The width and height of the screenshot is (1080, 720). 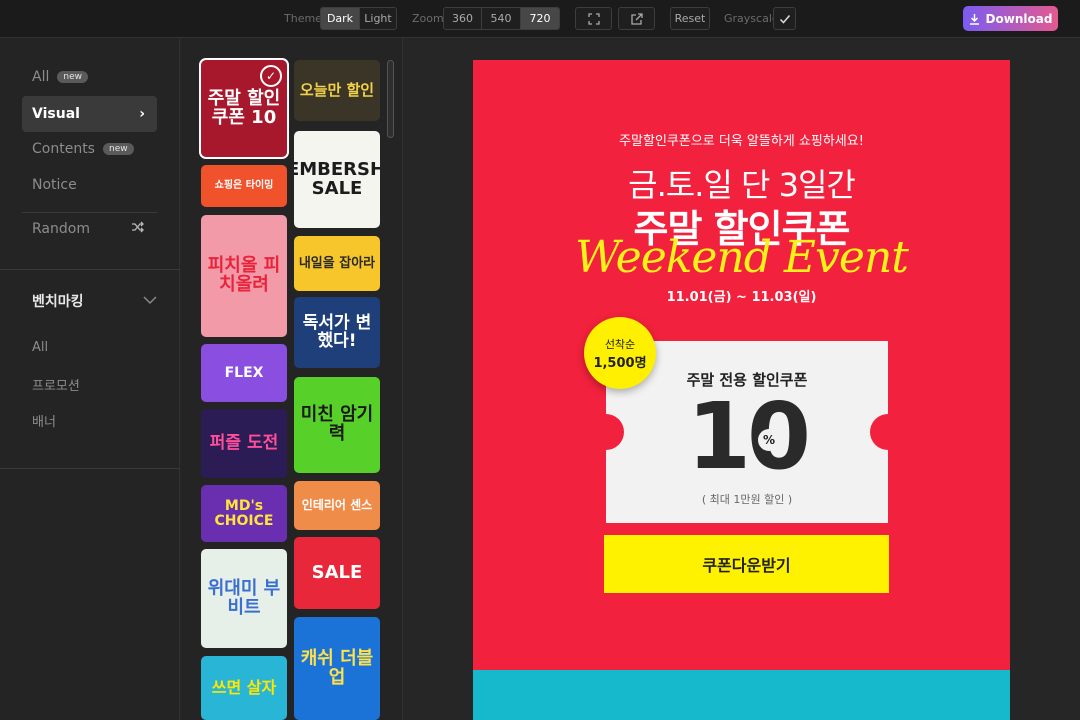 I want to click on thumbnail-caption: 캐쉬 더블업, so click(x=337, y=667).